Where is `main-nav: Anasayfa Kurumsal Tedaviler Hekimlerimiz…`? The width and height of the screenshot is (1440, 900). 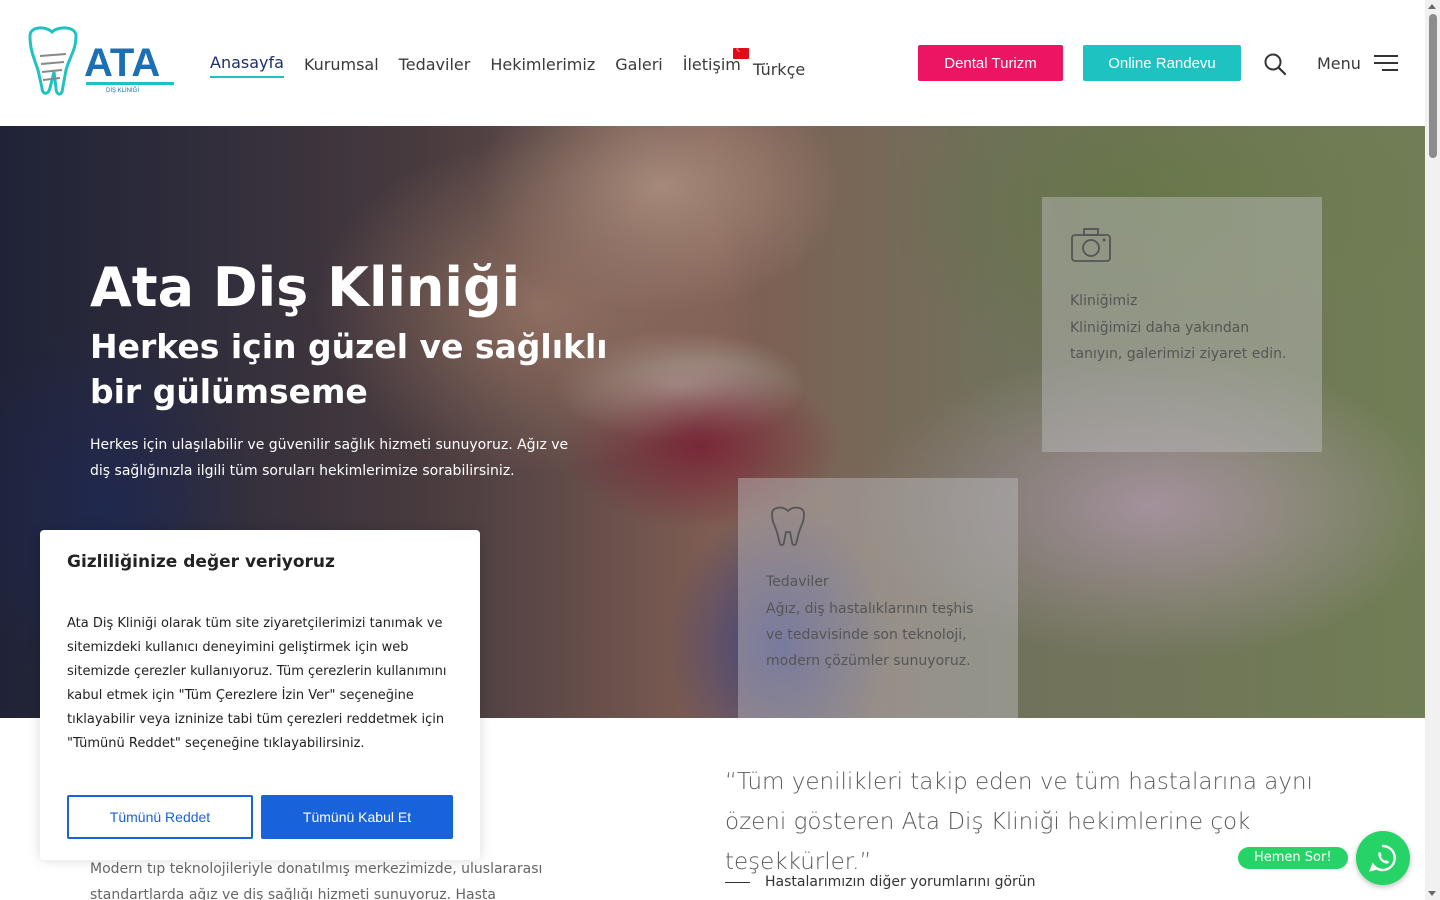 main-nav: Anasayfa Kurumsal Tedaviler Hekimlerimiz… is located at coordinates (475, 65).